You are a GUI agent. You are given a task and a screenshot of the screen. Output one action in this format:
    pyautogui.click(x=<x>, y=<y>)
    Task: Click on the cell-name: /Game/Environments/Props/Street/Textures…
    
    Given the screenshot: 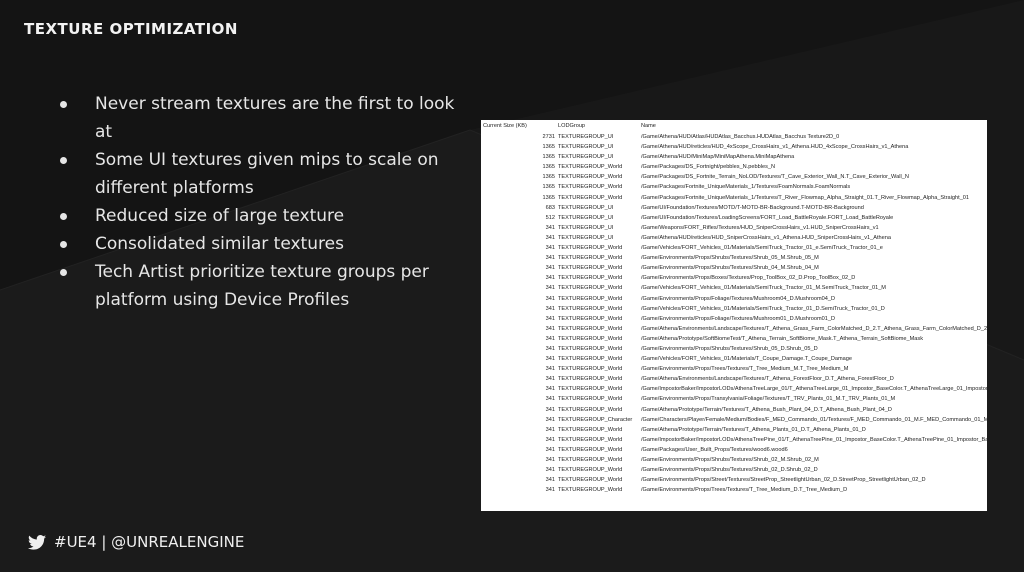 What is the action you would take?
    pyautogui.click(x=783, y=480)
    